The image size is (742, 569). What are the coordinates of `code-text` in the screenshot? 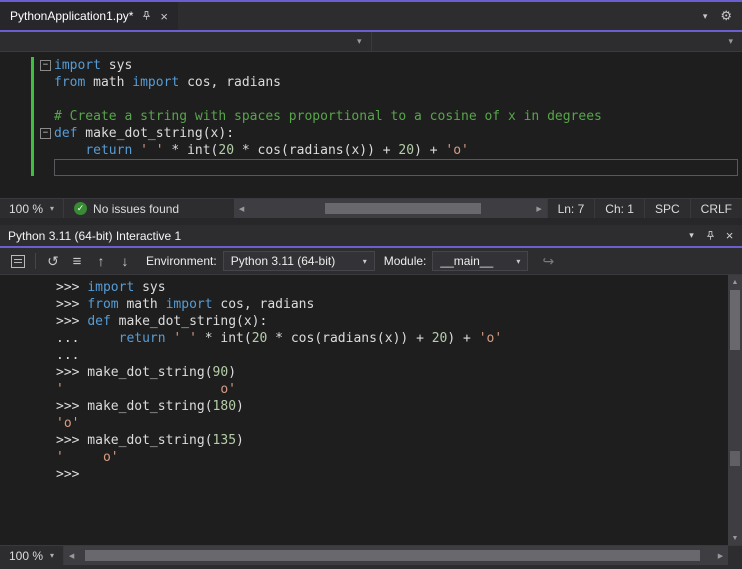 It's located at (396, 167).